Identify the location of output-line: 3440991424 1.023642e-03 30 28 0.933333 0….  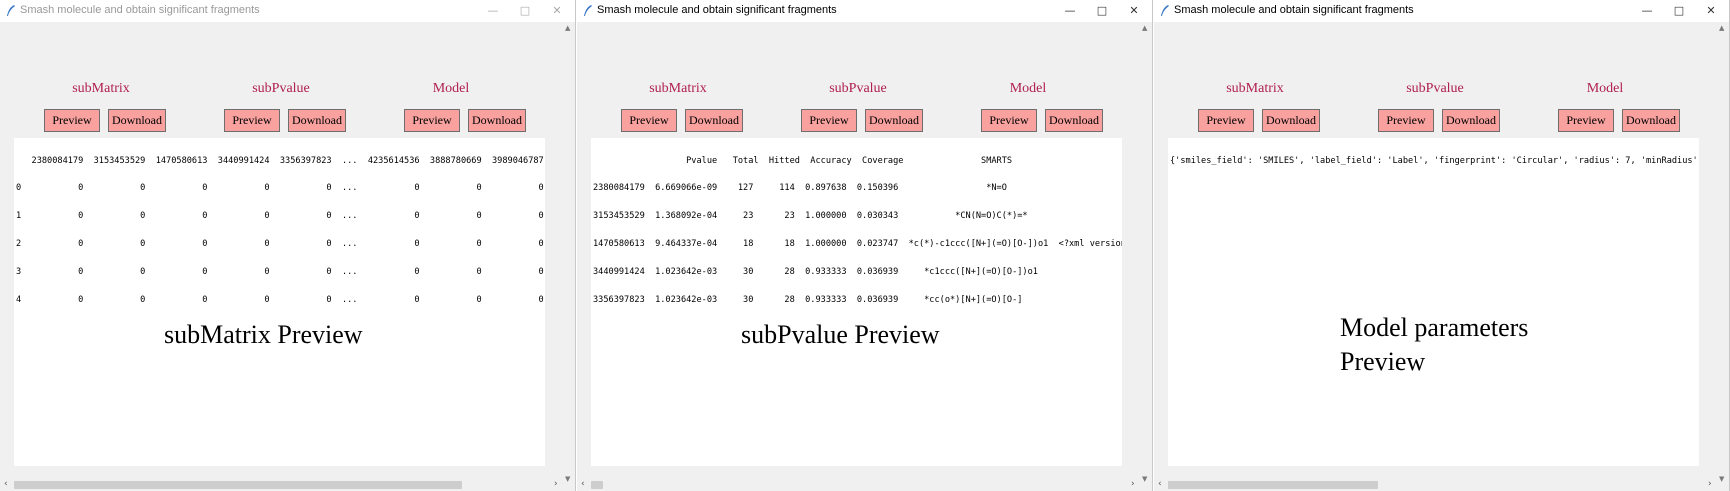
(815, 272).